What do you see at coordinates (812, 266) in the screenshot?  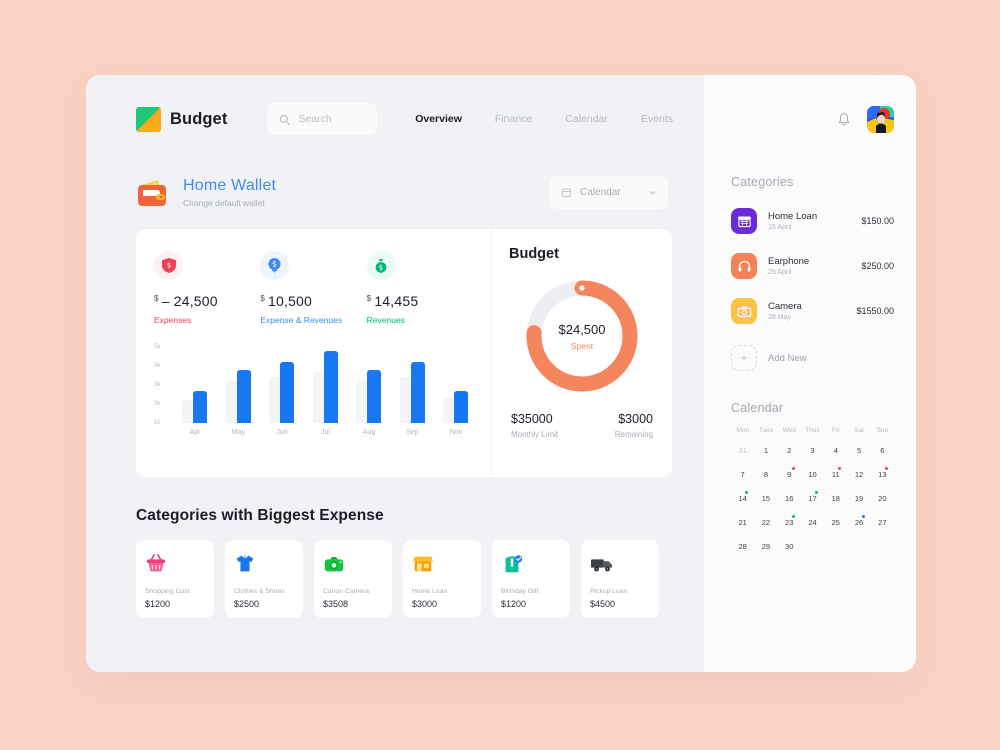 I see `category-item: Earphone 25 April $250.00` at bounding box center [812, 266].